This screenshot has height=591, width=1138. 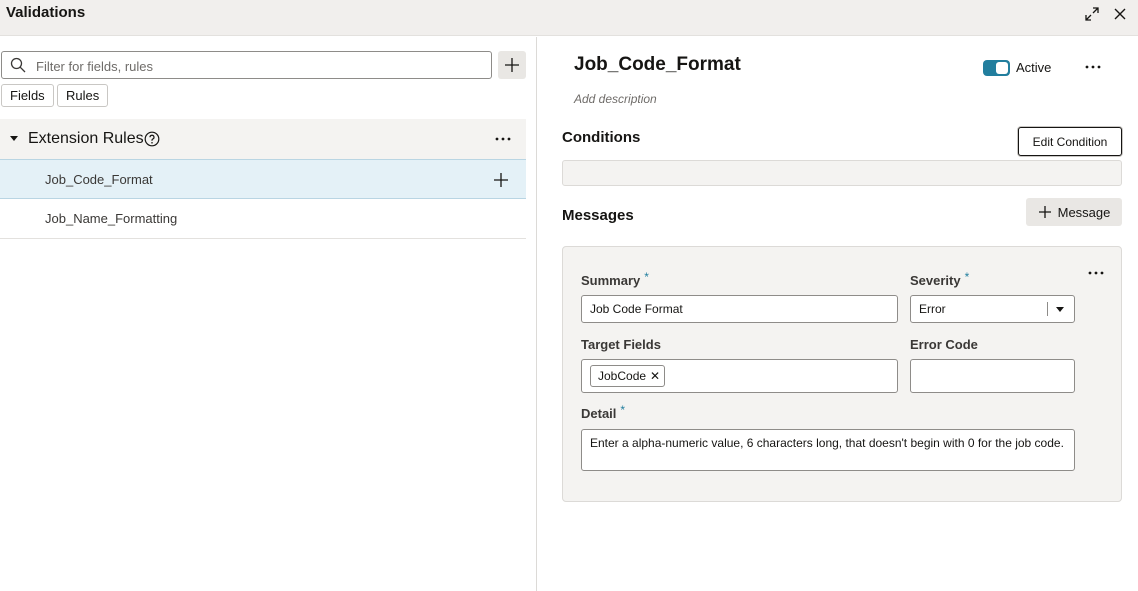 I want to click on severity-value: Error, so click(x=932, y=309).